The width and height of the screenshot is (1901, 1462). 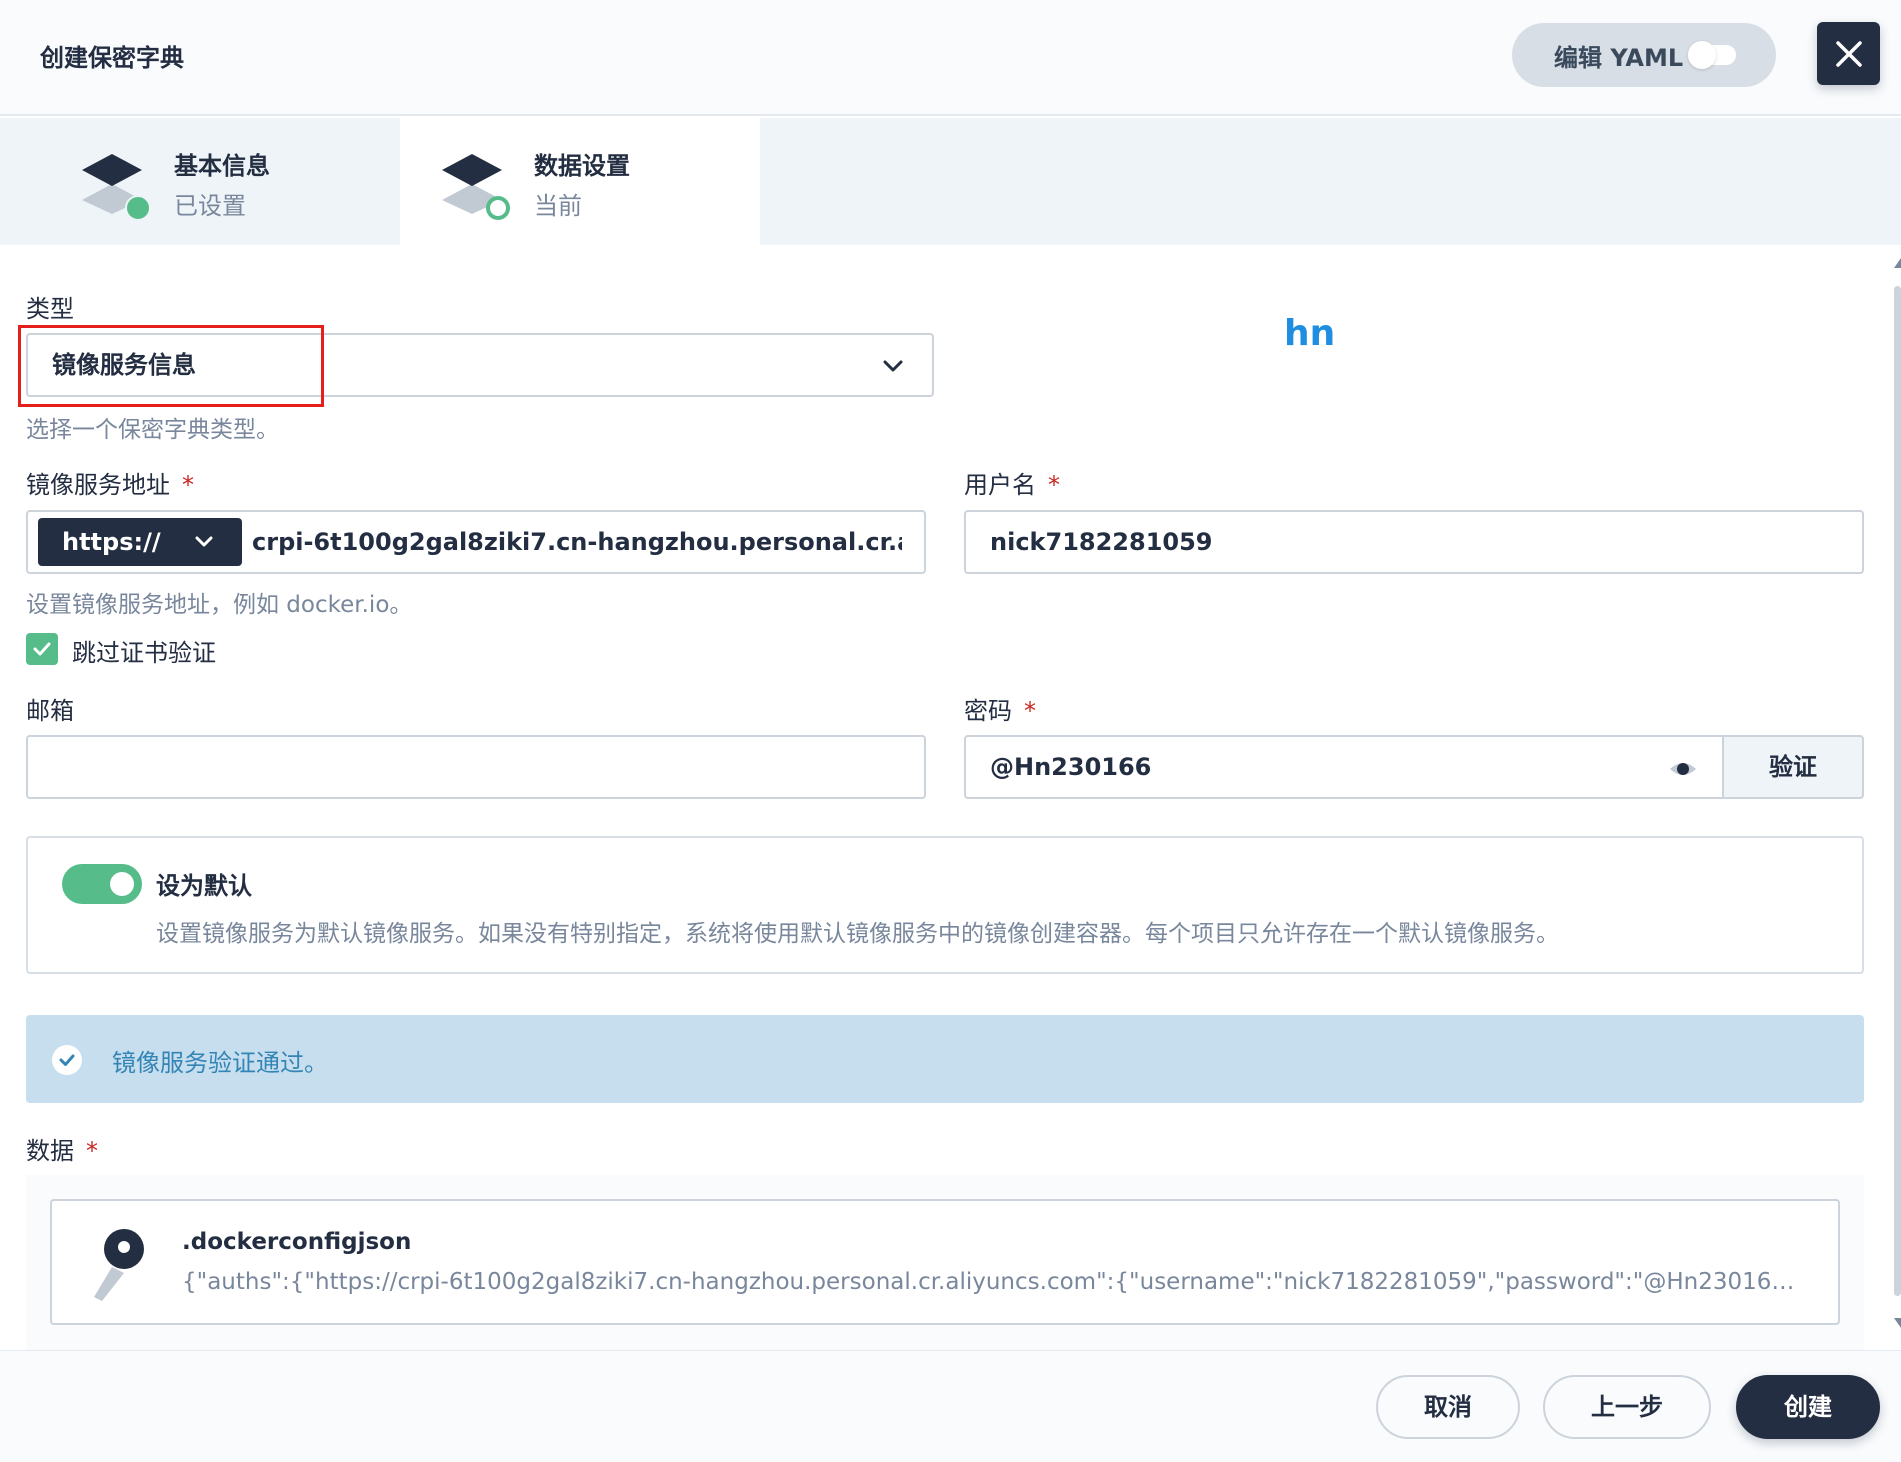 I want to click on registry-label-text: 镜像服务地址, so click(x=98, y=485).